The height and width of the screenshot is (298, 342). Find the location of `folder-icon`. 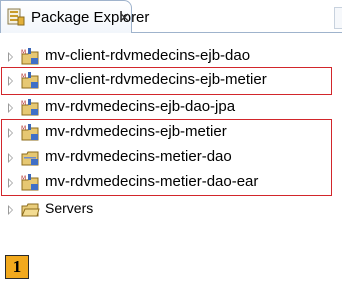

folder-icon is located at coordinates (30, 210).